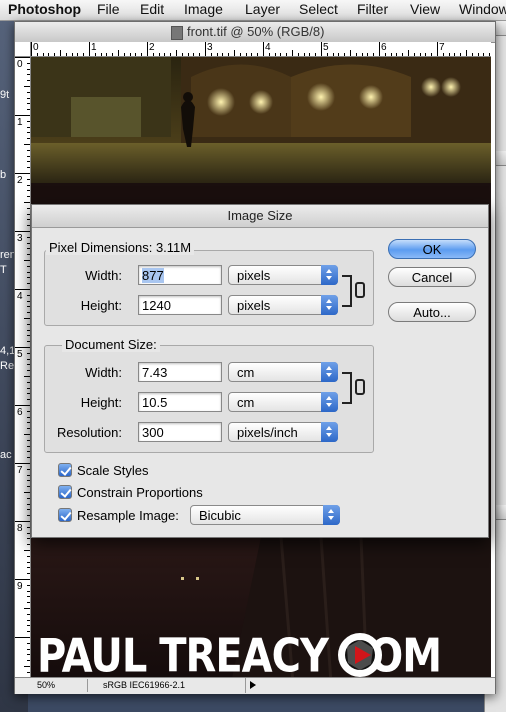 This screenshot has width=506, height=712. What do you see at coordinates (260, 216) in the screenshot?
I see `dialog-title: Image Size` at bounding box center [260, 216].